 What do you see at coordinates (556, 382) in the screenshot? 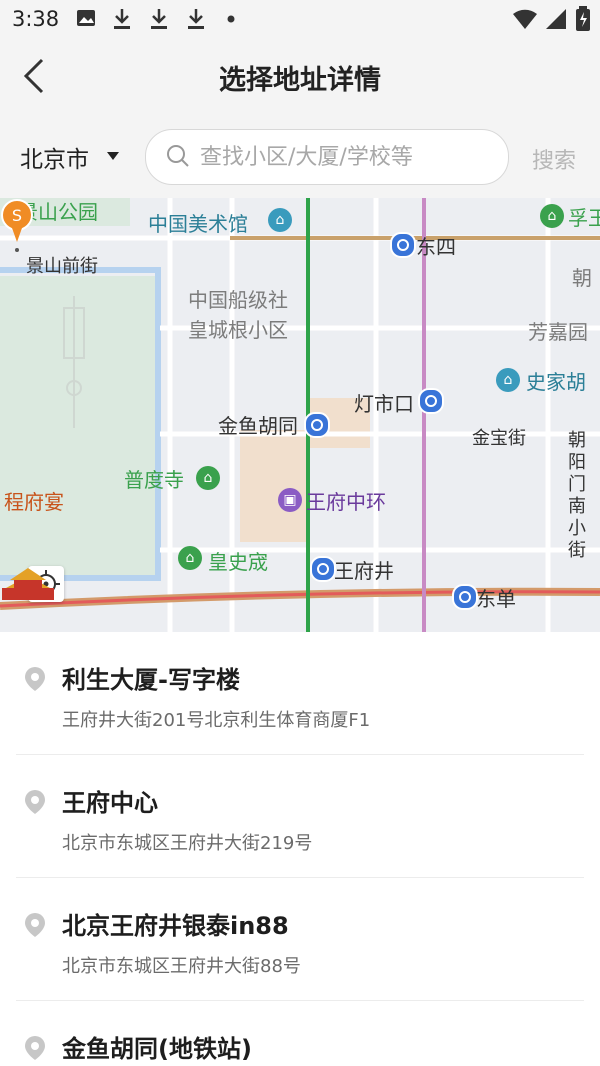
I see `map-label-shijia: 史家胡` at bounding box center [556, 382].